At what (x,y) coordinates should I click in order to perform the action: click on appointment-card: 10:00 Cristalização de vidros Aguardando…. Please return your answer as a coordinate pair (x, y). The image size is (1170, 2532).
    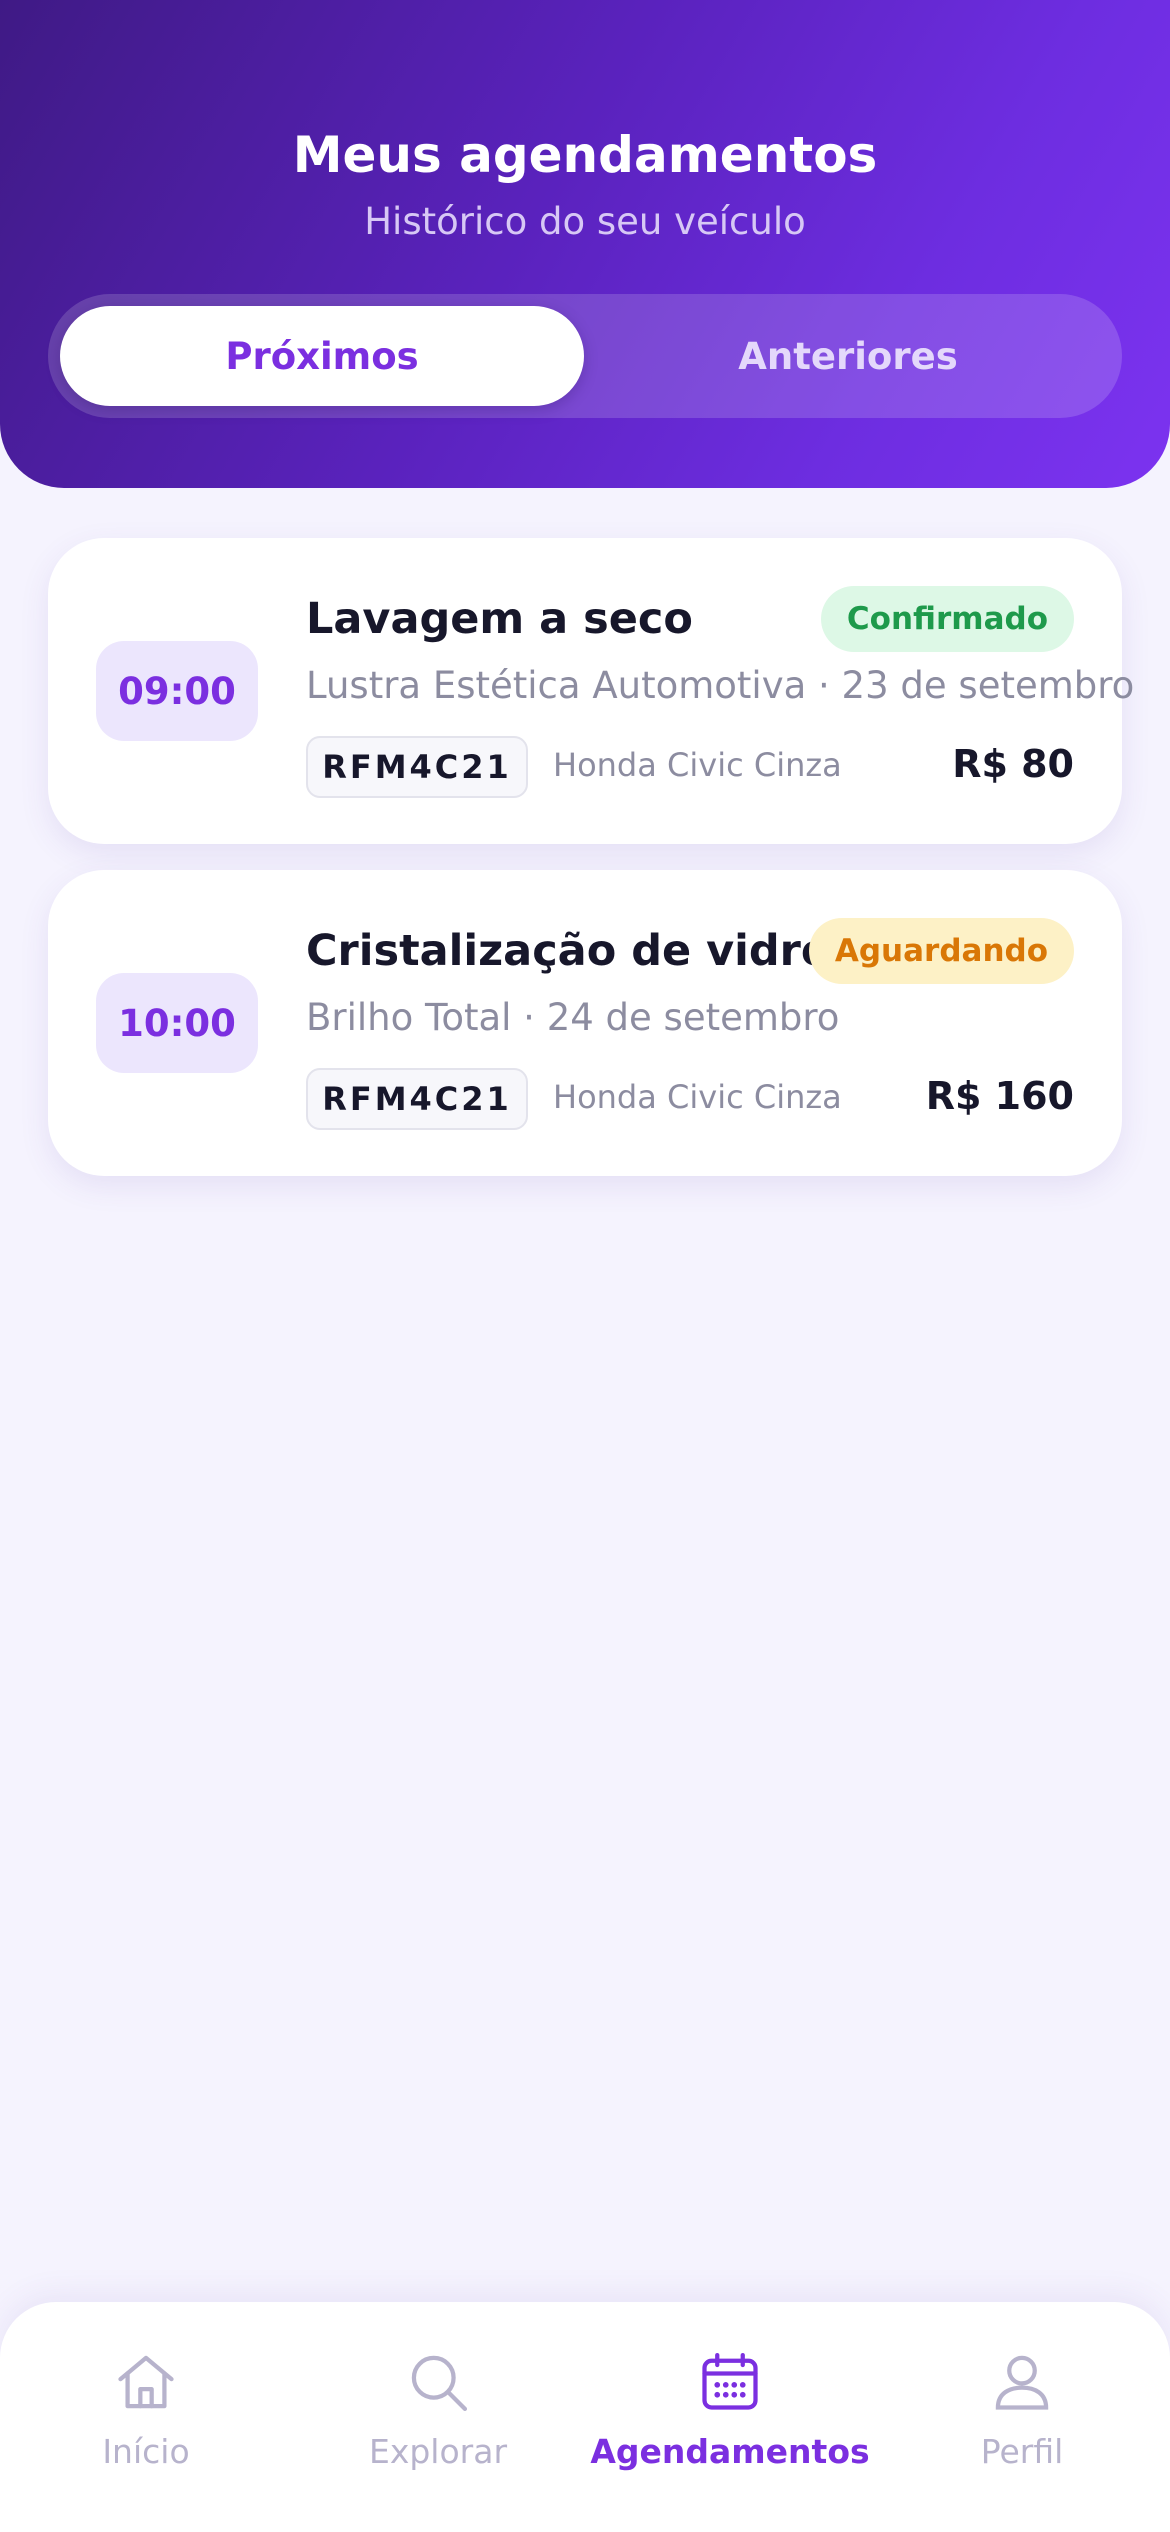
    Looking at the image, I should click on (585, 1023).